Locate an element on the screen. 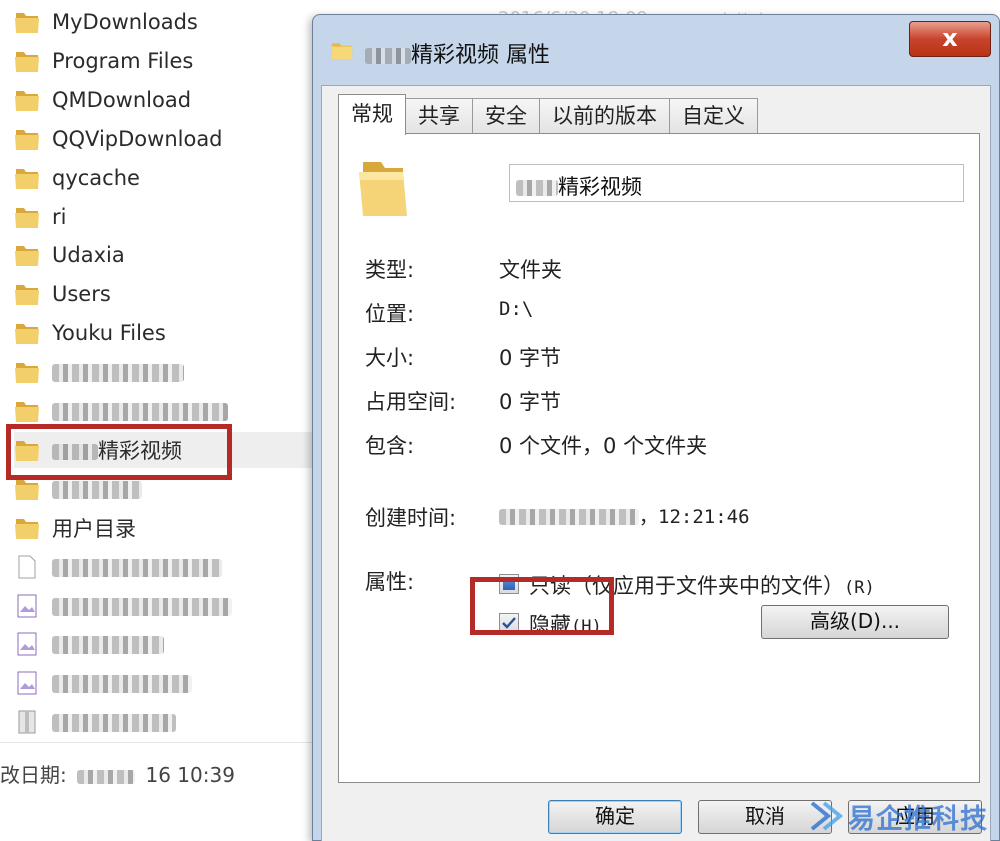  contains-label: 包含: is located at coordinates (390, 446).